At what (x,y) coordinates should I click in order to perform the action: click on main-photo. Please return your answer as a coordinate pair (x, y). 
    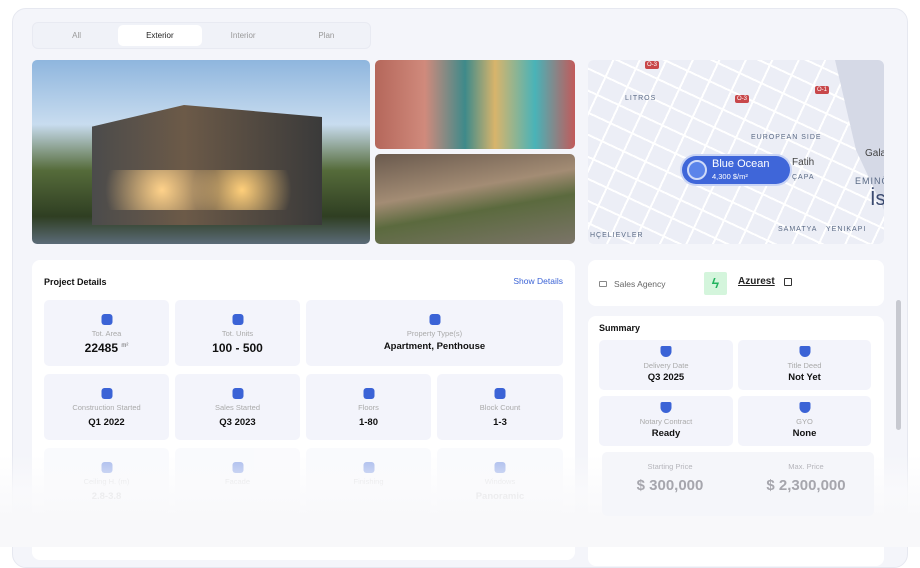
    Looking at the image, I should click on (201, 152).